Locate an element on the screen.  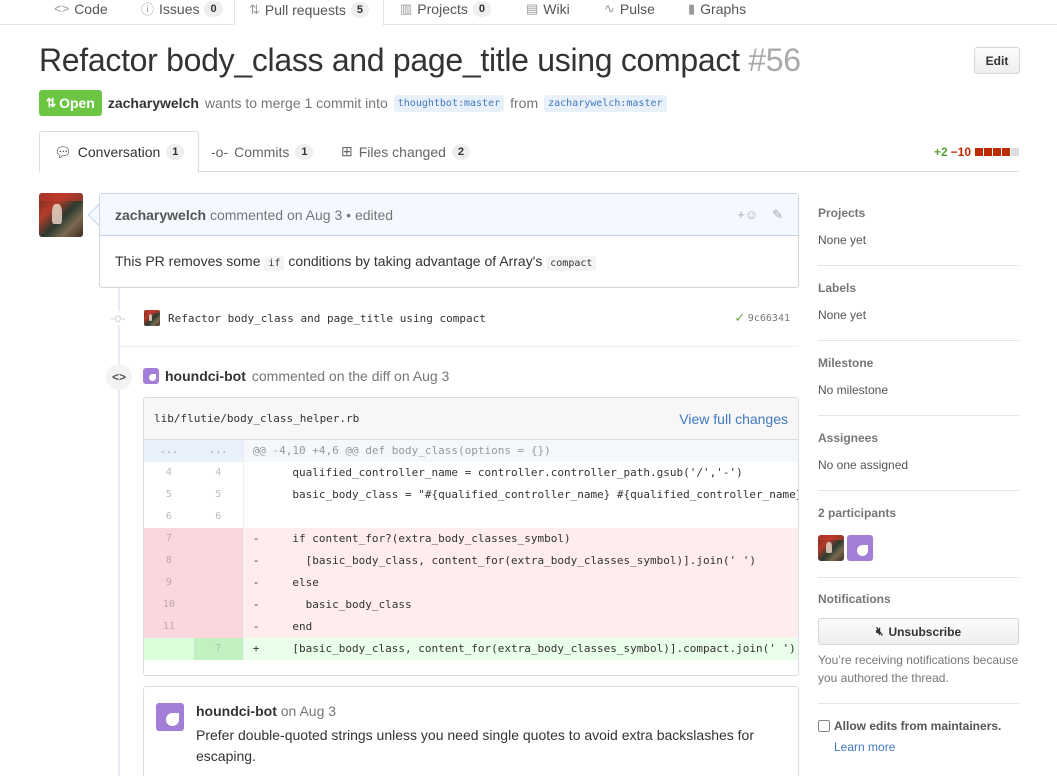
view-full-changes-link: View full changes is located at coordinates (733, 419).